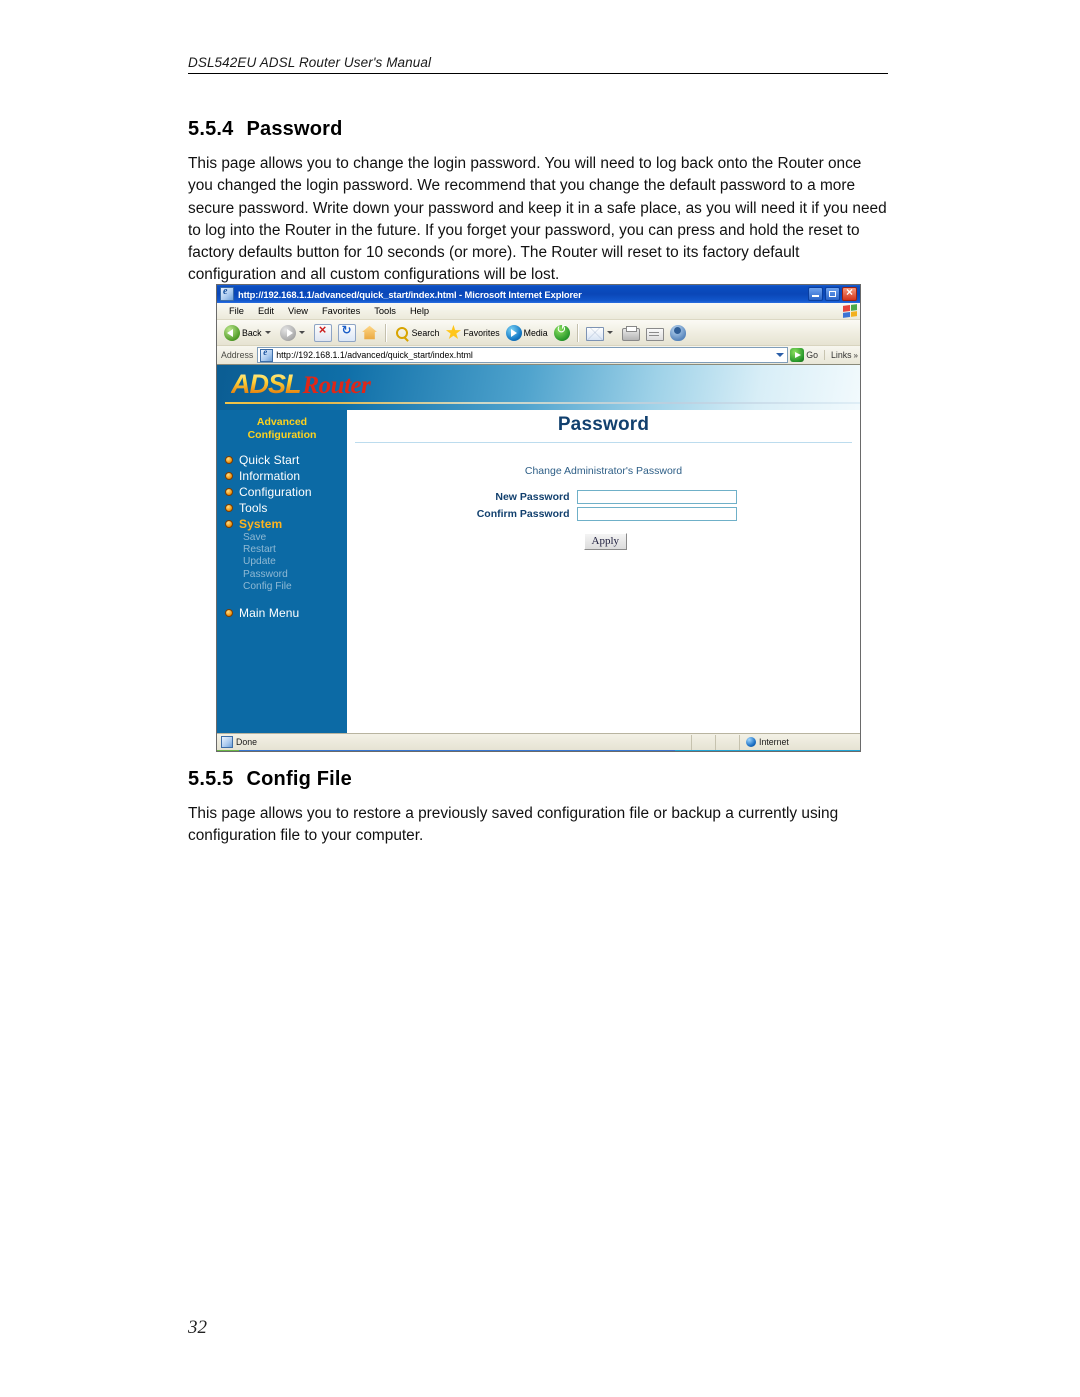  I want to click on document-header: DSL542EU ADSL Router User's Manual, so click(538, 64).